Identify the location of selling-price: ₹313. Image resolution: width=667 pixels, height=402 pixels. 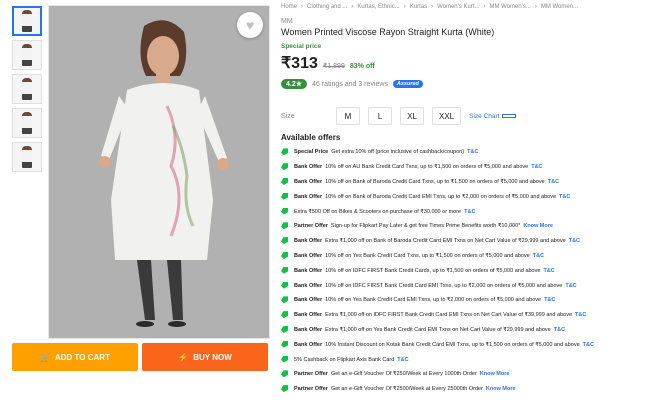
(299, 63).